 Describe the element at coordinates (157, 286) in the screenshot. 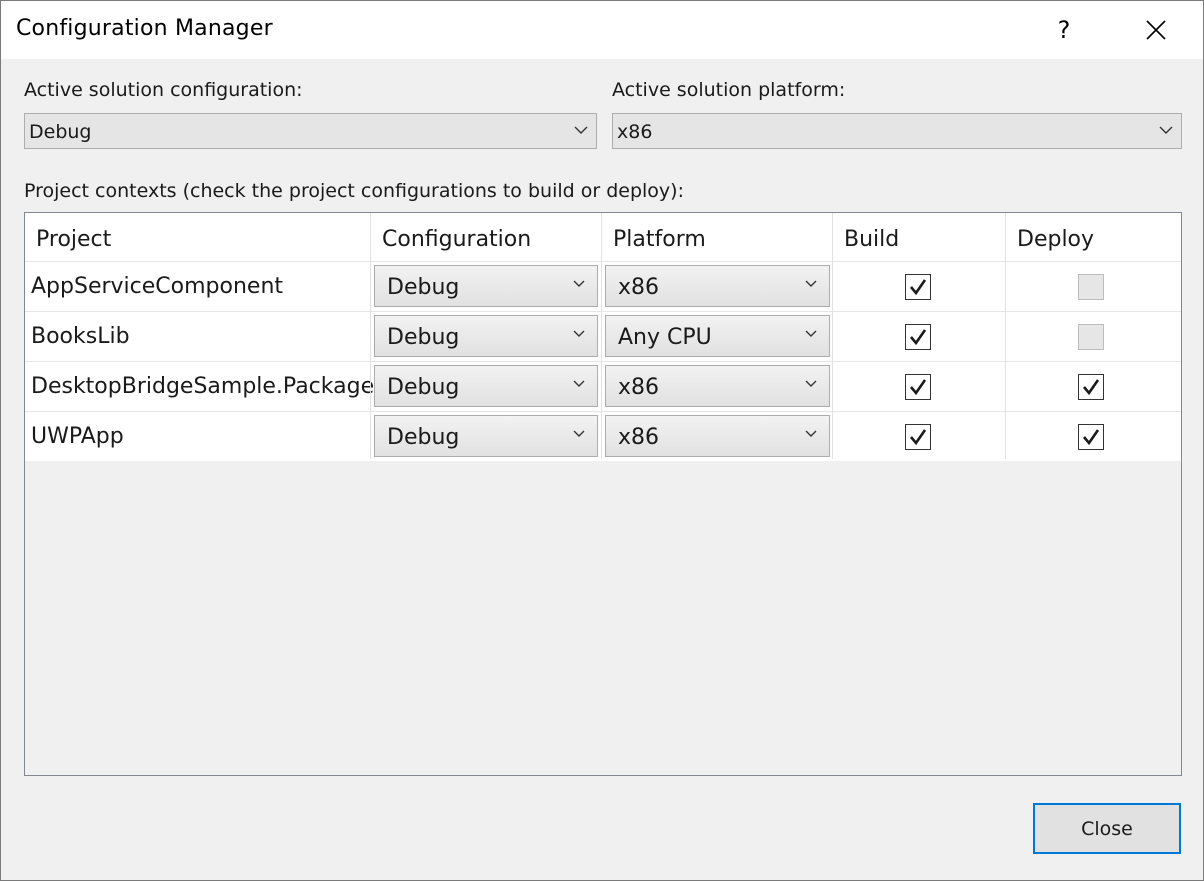

I see `project-name: AppServiceComponent` at that location.